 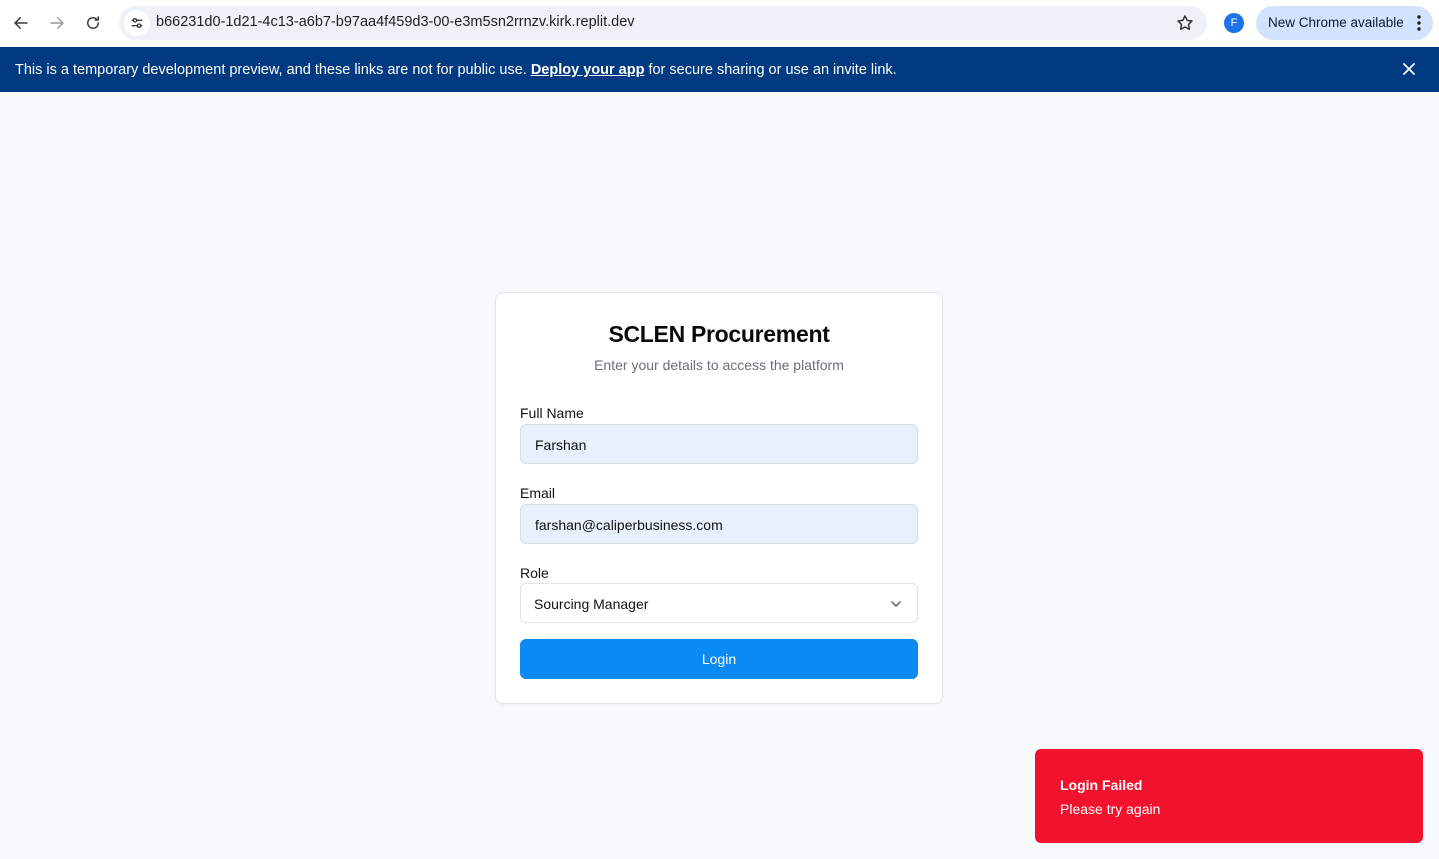 What do you see at coordinates (719, 444) in the screenshot?
I see `full-name-field: Farshan` at bounding box center [719, 444].